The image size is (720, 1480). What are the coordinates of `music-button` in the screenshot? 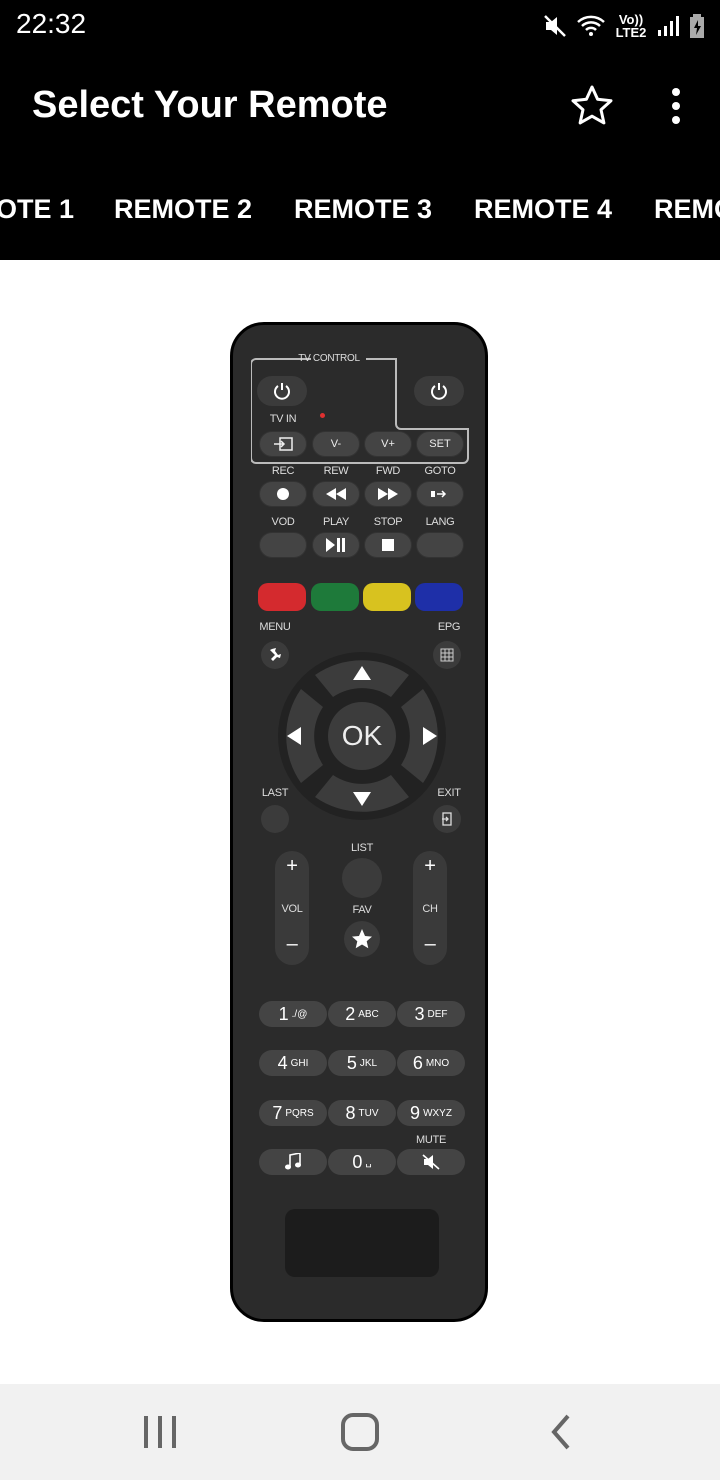 It's located at (293, 1162).